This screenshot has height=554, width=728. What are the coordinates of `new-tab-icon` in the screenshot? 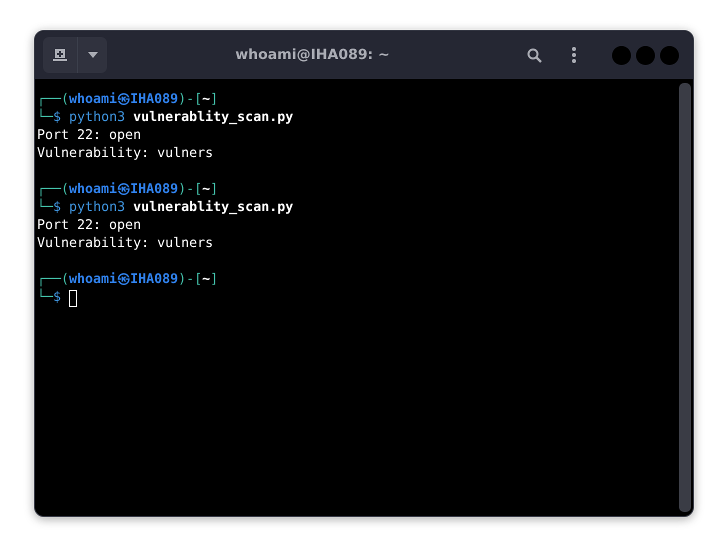 It's located at (60, 55).